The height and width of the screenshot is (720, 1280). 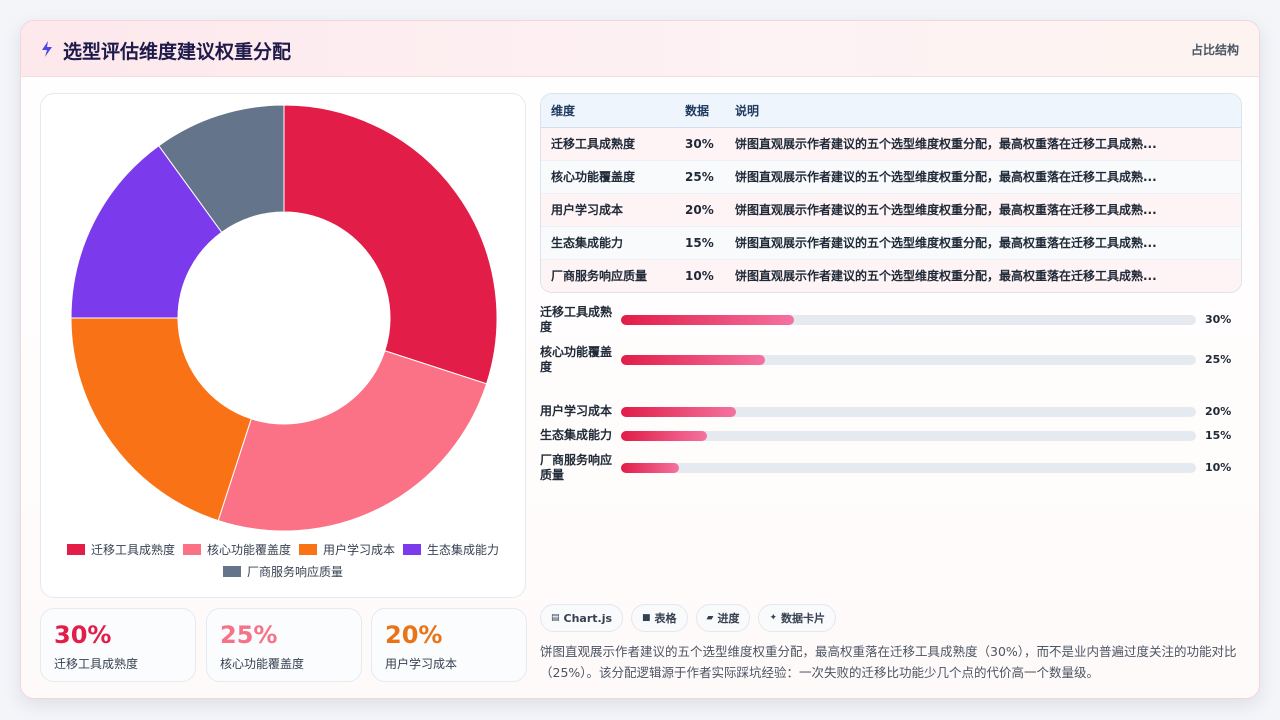 What do you see at coordinates (83, 635) in the screenshot?
I see `stat-value: 30%` at bounding box center [83, 635].